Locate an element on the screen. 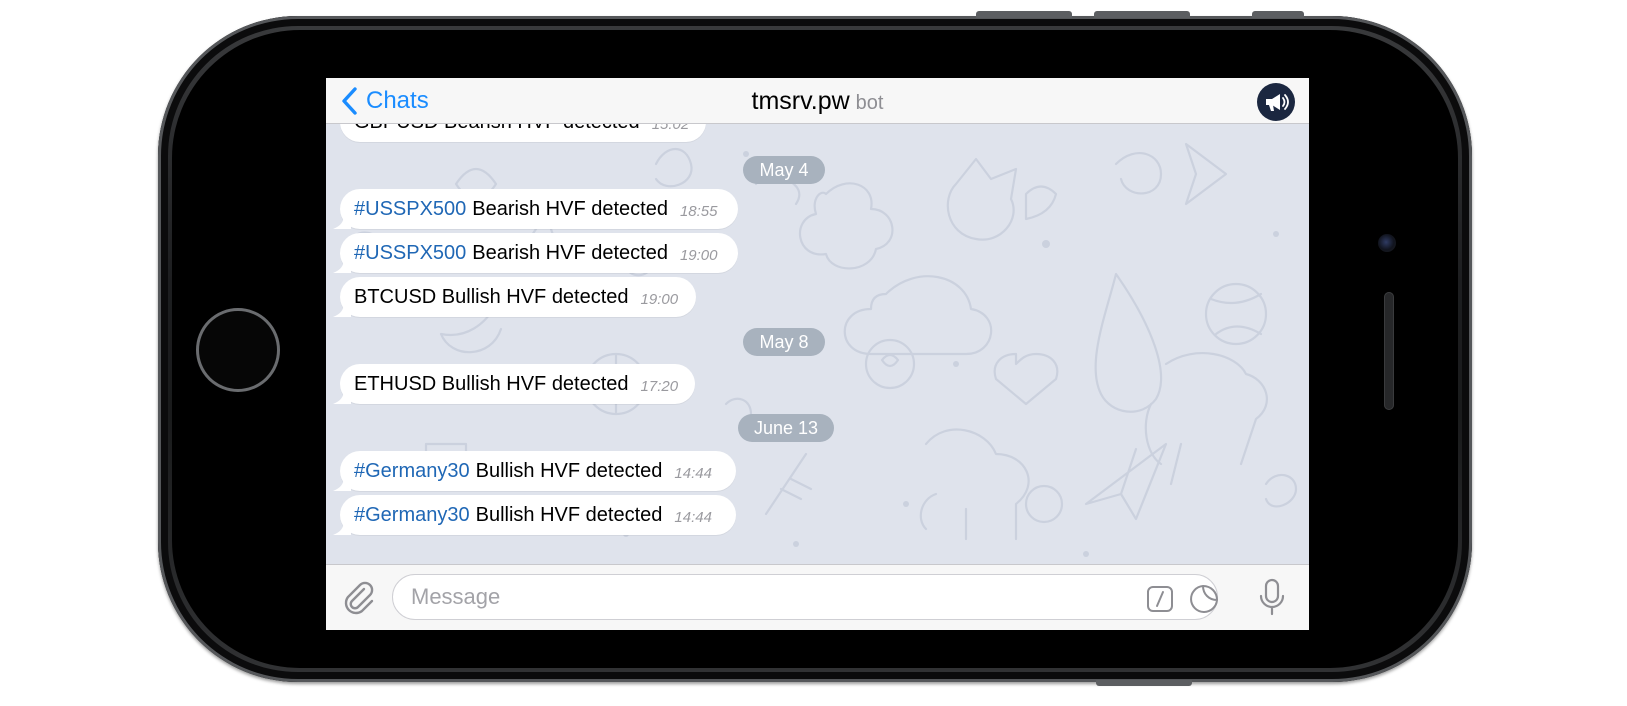 The height and width of the screenshot is (706, 1627). message-time: 17:20 is located at coordinates (659, 386).